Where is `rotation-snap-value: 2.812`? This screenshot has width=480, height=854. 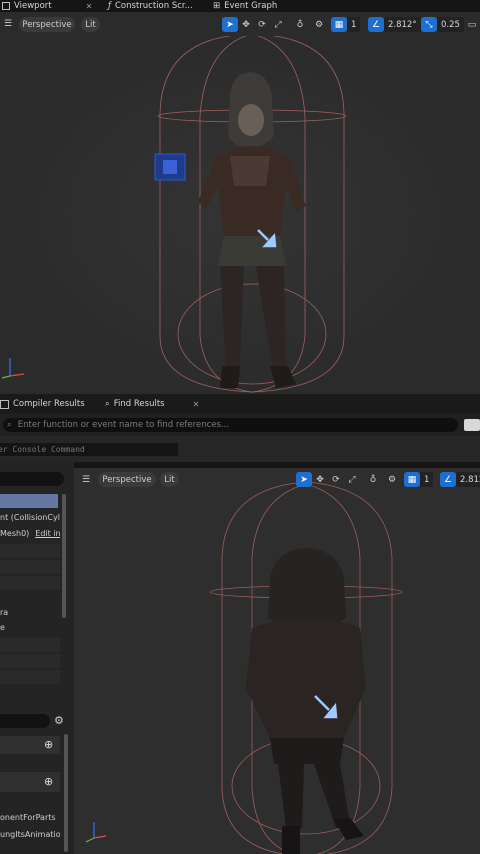
rotation-snap-value: 2.812 is located at coordinates (468, 479).